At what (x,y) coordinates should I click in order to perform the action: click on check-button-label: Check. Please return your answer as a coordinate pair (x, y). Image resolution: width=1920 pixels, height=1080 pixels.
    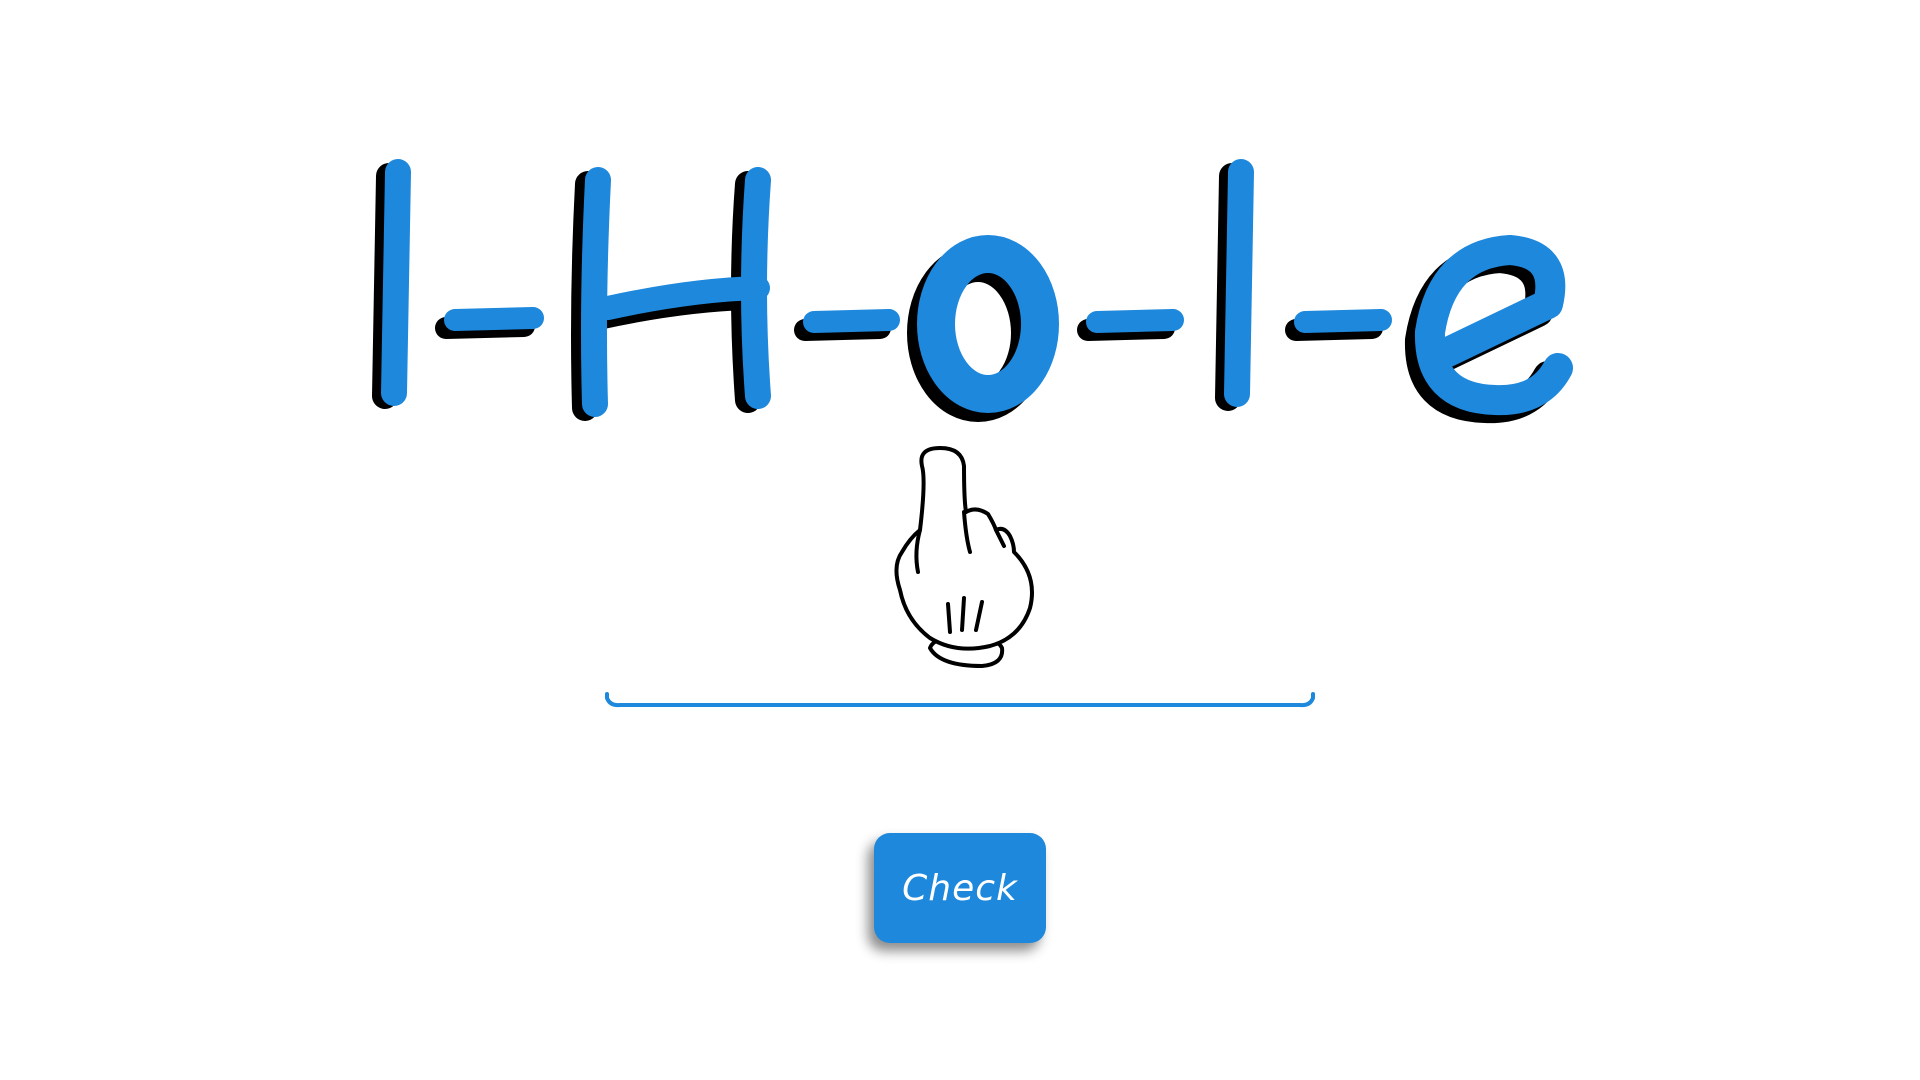
    Looking at the image, I should click on (960, 888).